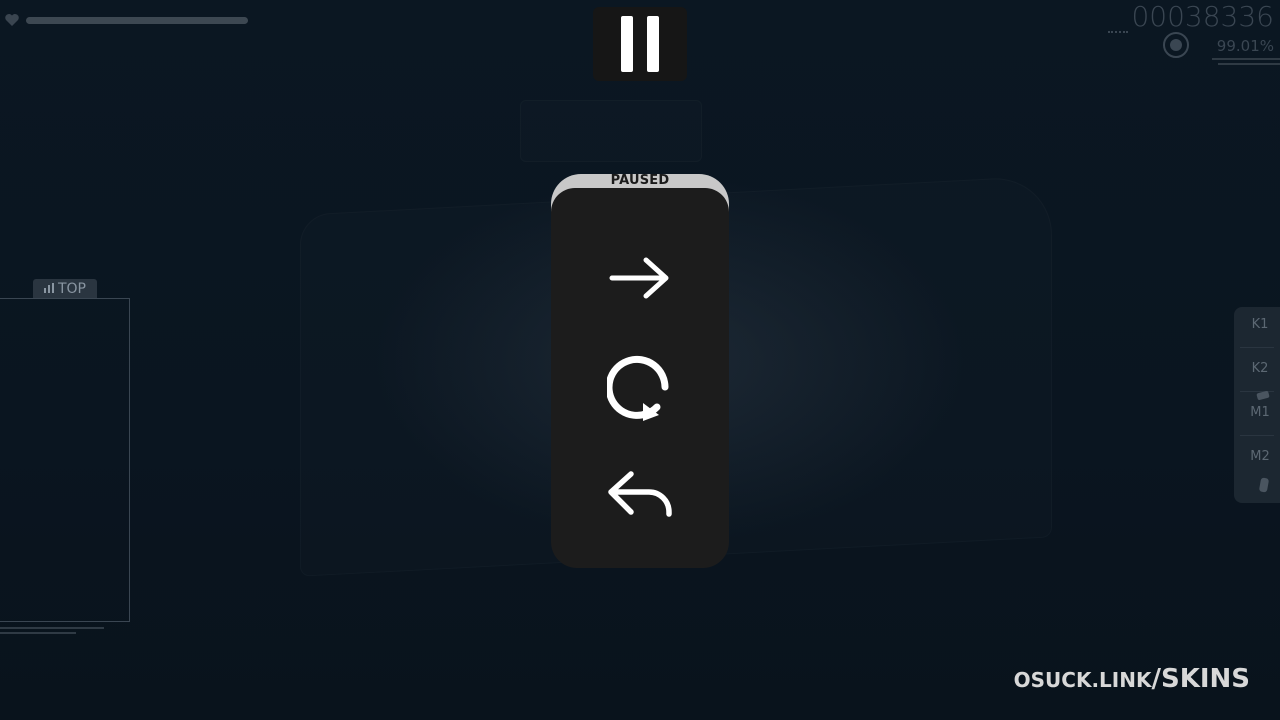  I want to click on accuracy-readout: 99.01%, so click(1245, 46).